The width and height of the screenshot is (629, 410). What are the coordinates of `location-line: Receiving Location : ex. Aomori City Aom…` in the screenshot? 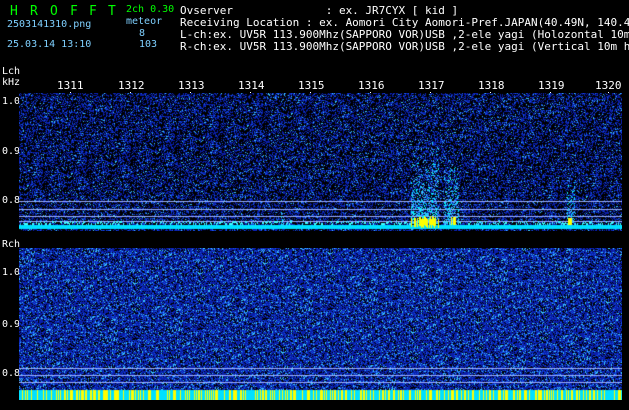 It's located at (404, 22).